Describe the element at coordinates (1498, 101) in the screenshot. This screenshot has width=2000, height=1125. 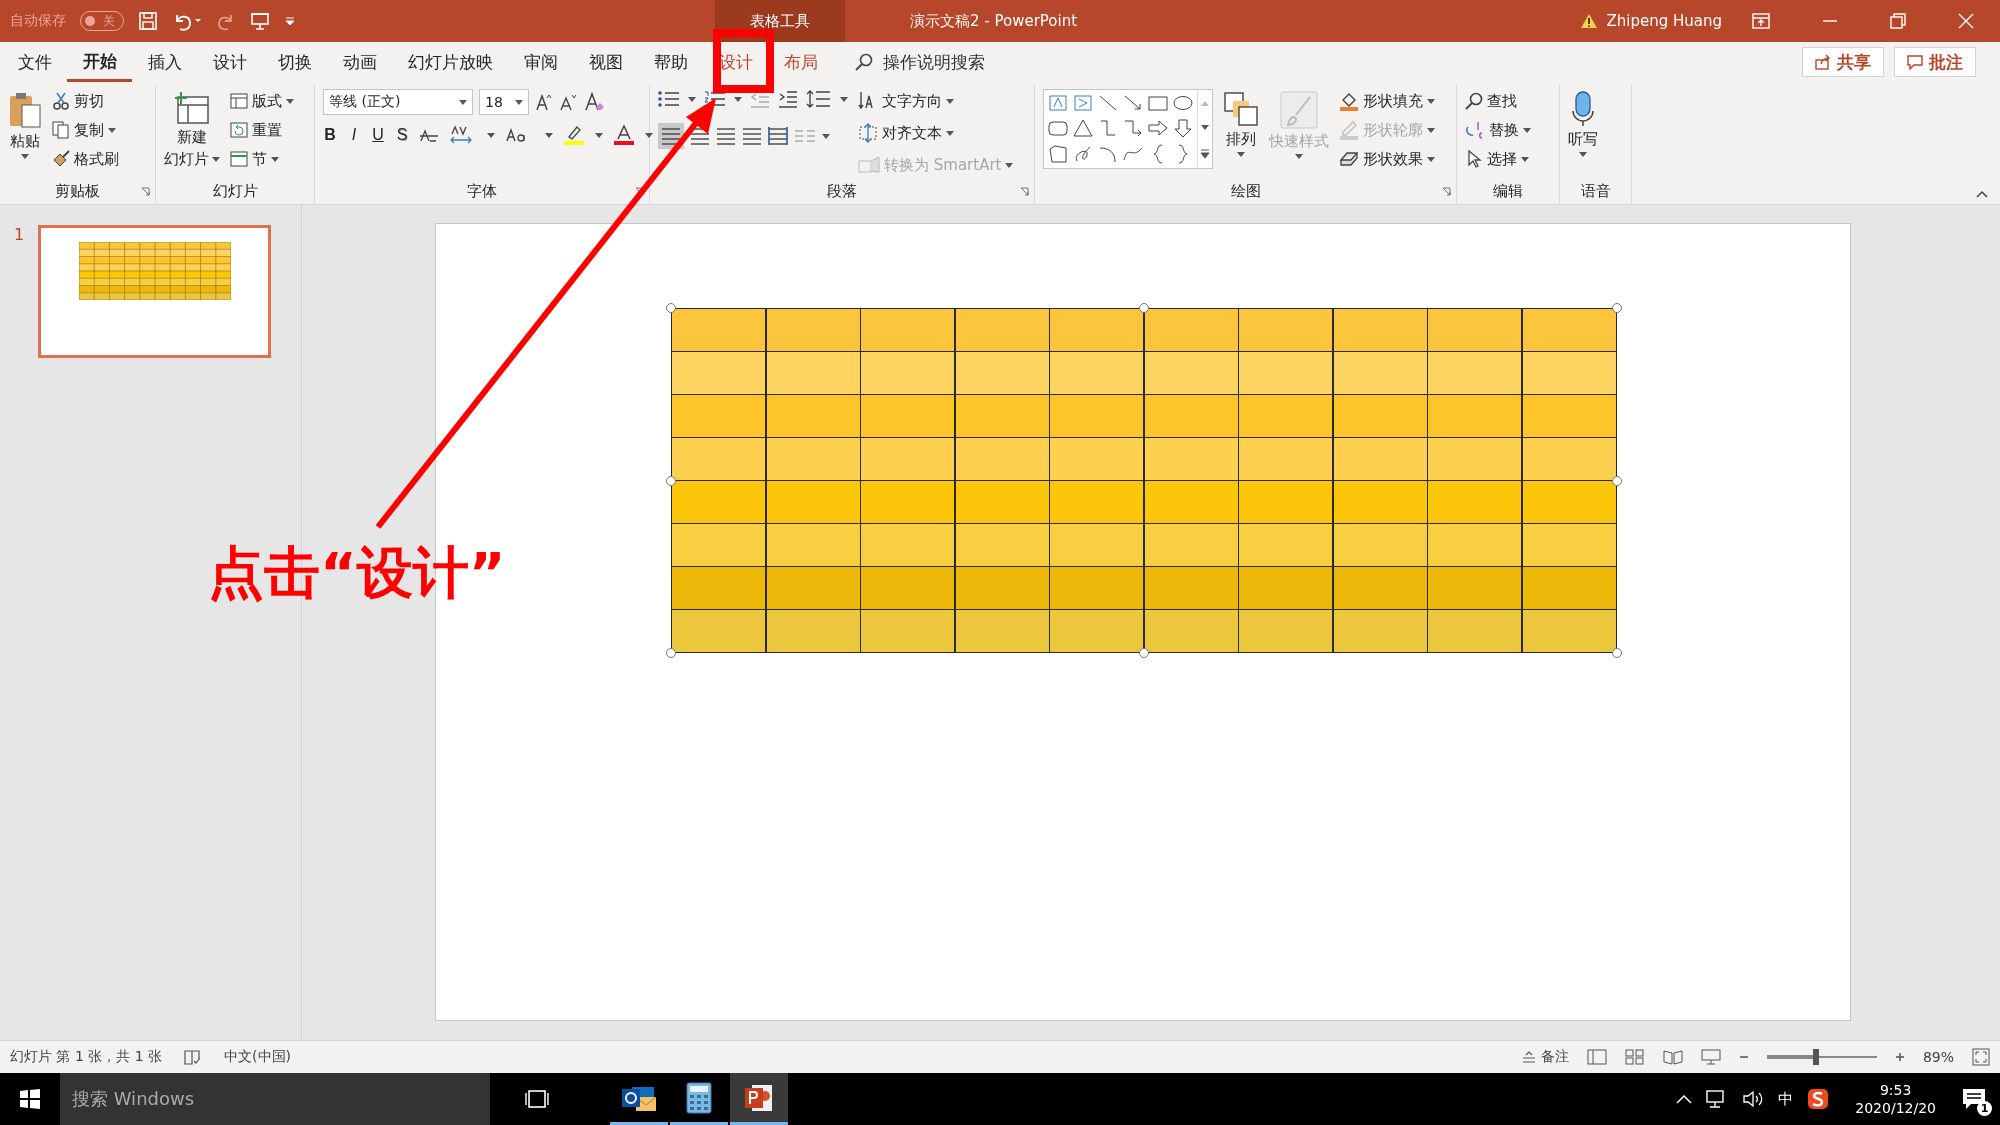
I see `ribbon-button: 查找` at that location.